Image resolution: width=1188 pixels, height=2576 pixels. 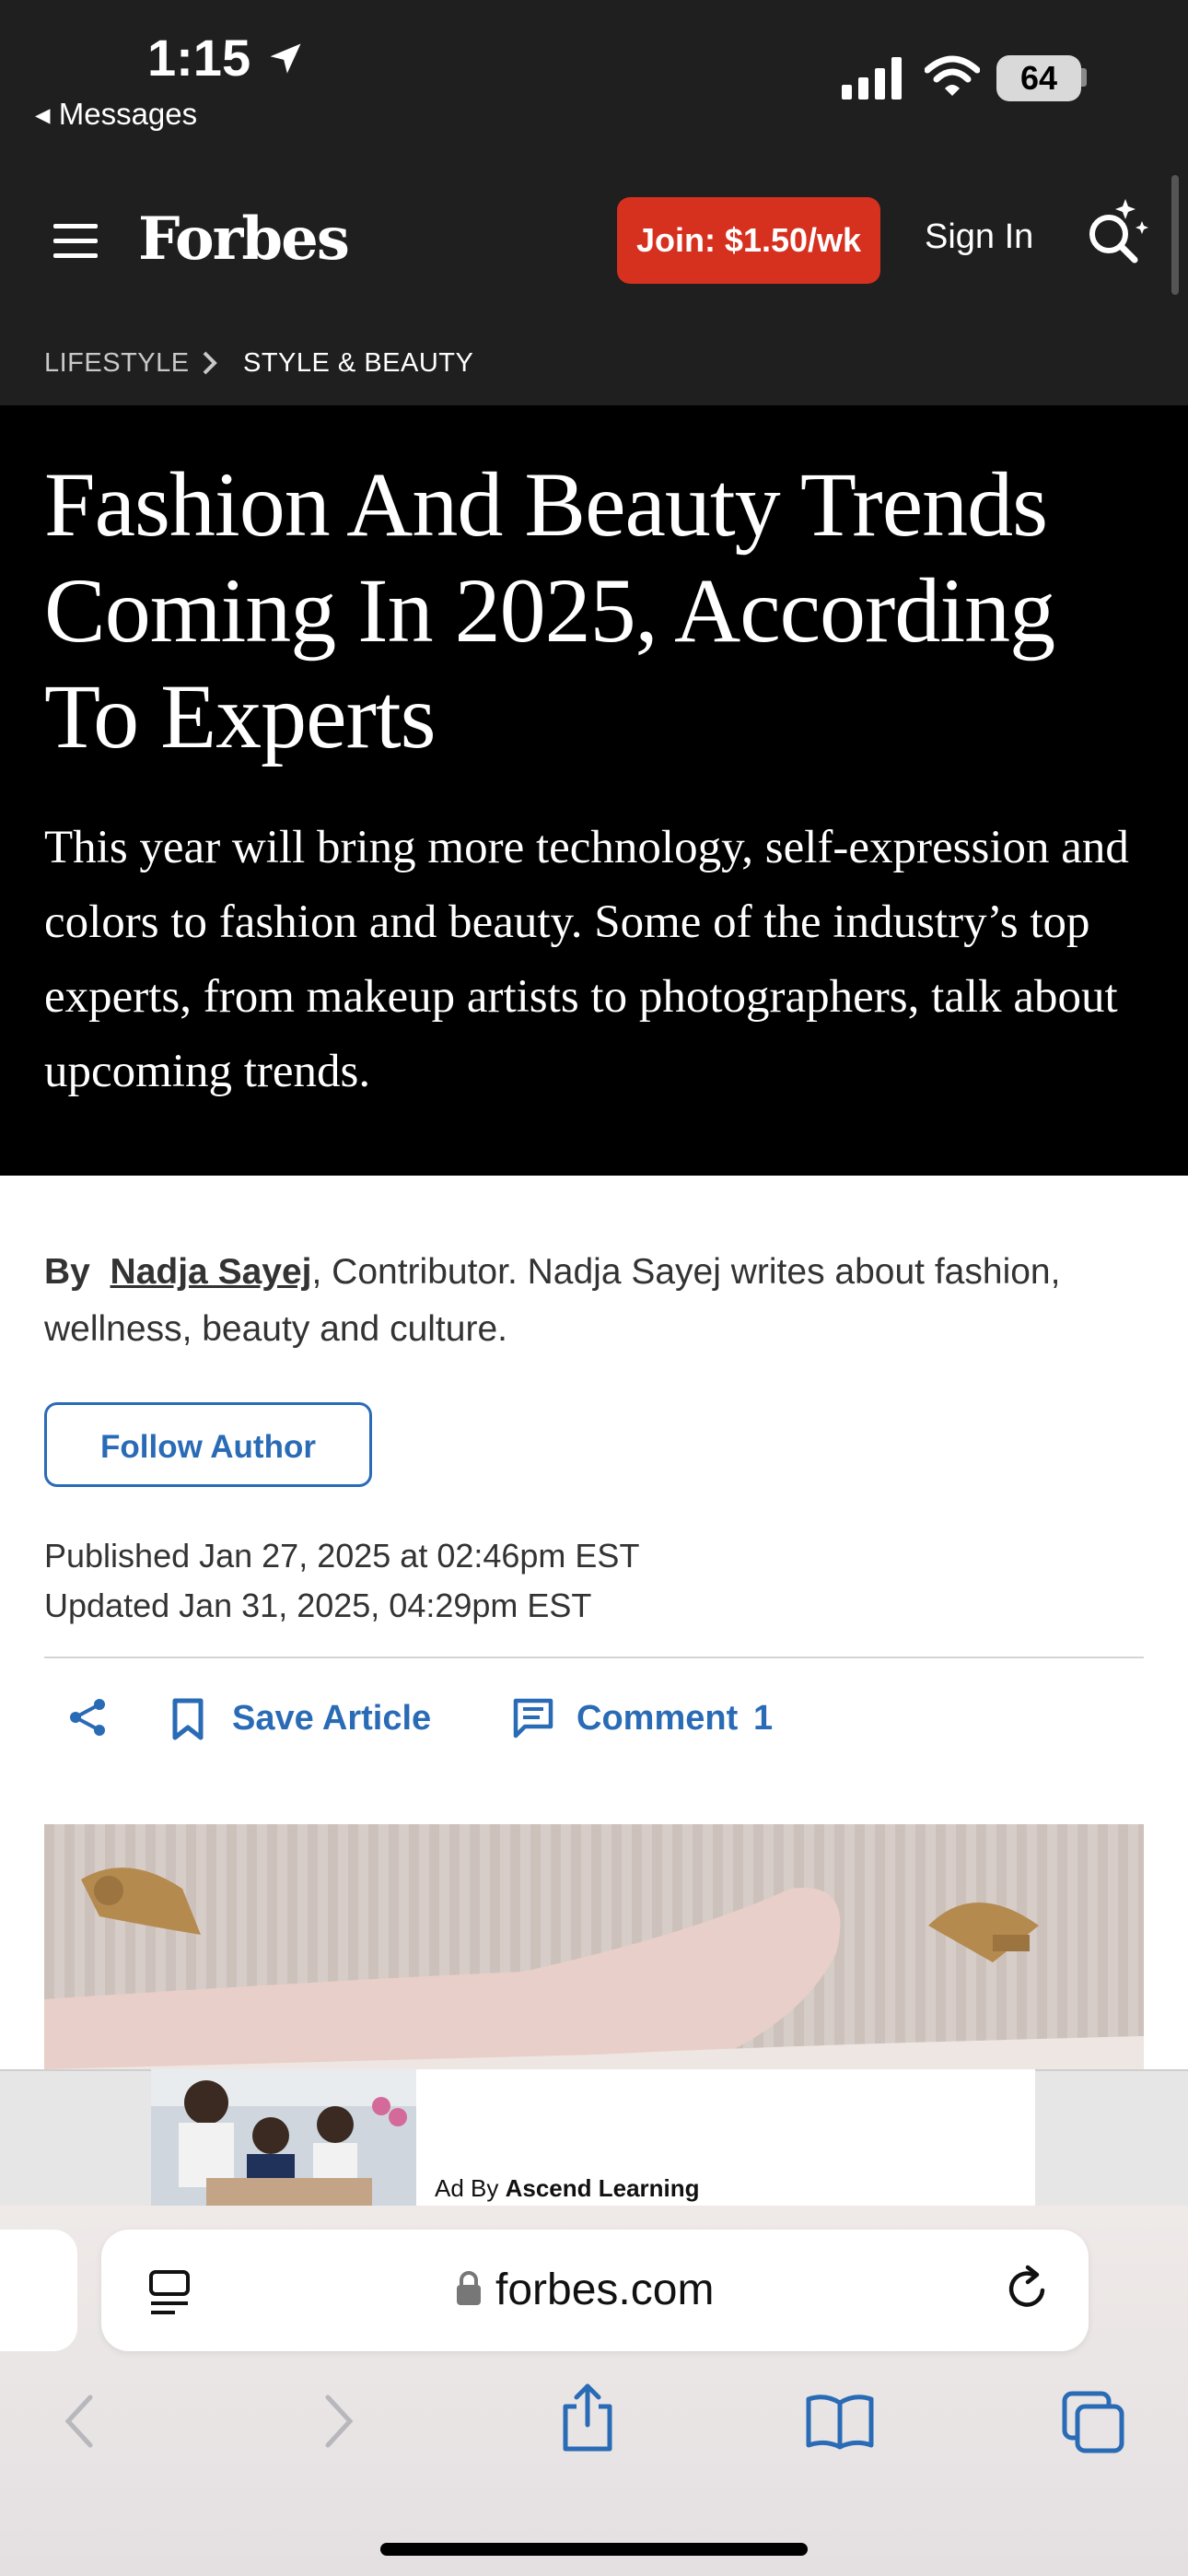 I want to click on comment-button: Comment, so click(x=657, y=1719).